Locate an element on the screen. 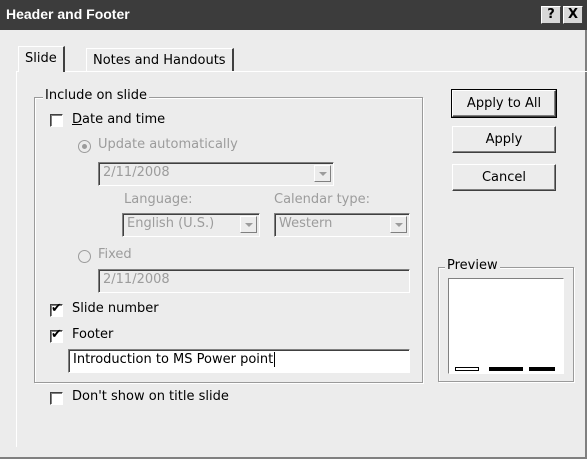 The height and width of the screenshot is (459, 587). language-value: English (U.S.) is located at coordinates (171, 223).